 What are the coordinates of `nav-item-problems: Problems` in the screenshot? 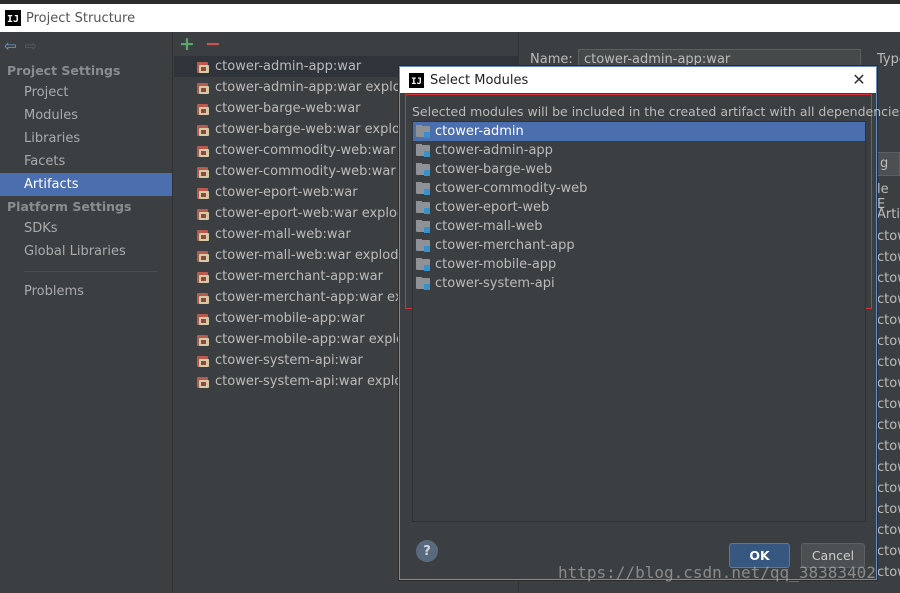 It's located at (86, 291).